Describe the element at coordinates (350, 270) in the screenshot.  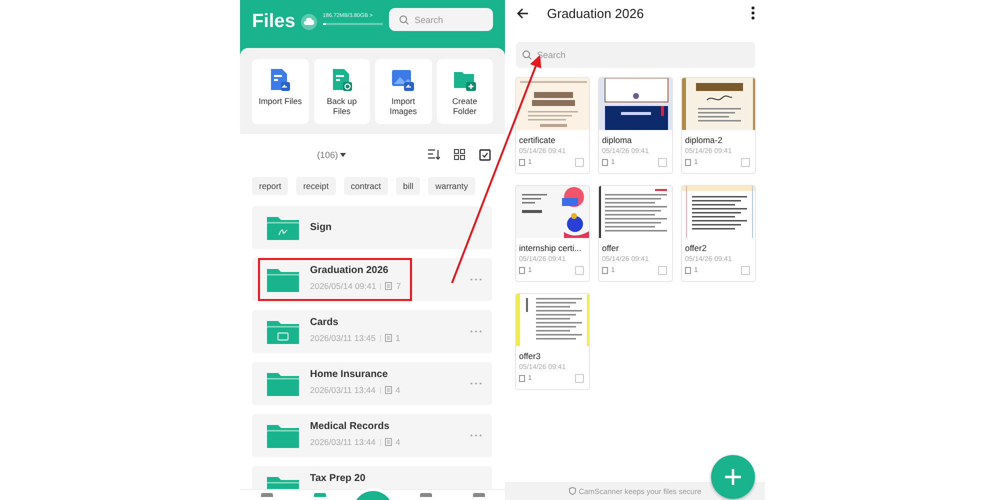
I see `folder-name: Graduation 2026` at that location.